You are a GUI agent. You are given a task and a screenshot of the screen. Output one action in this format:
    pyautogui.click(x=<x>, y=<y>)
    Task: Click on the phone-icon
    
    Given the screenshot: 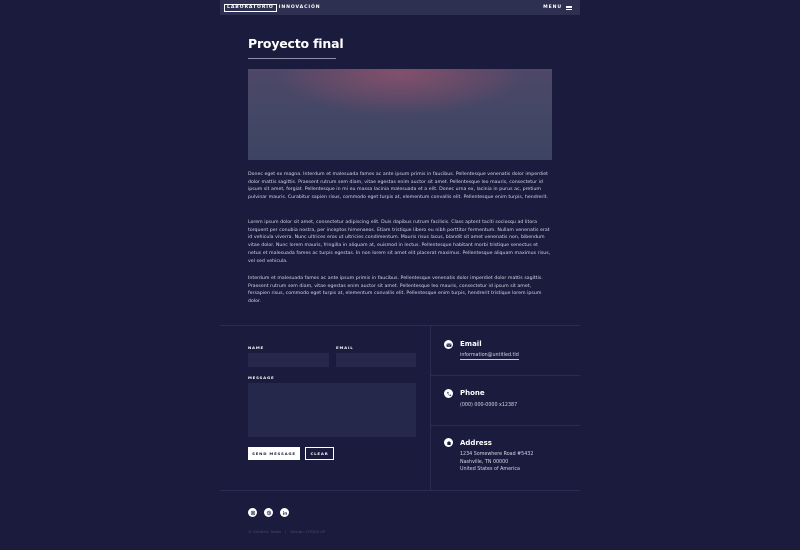 What is the action you would take?
    pyautogui.click(x=448, y=393)
    